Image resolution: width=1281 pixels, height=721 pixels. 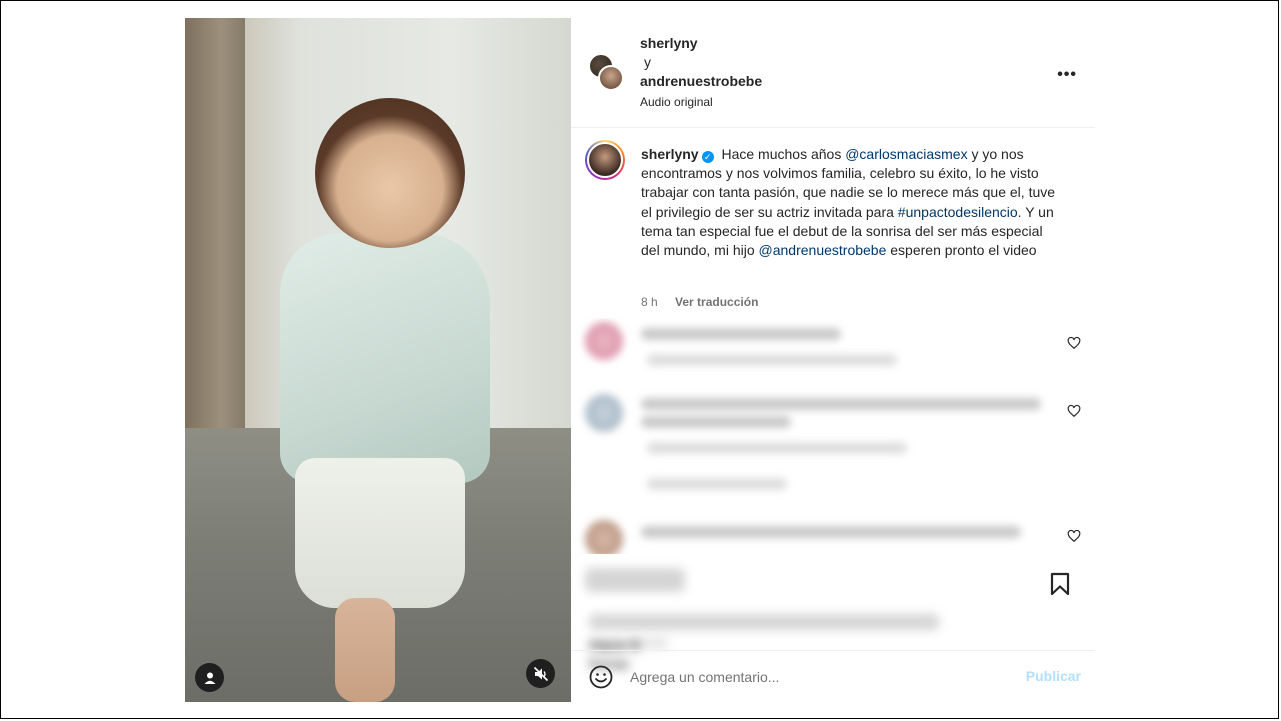 What do you see at coordinates (707, 157) in the screenshot?
I see `verified-icon: ✓` at bounding box center [707, 157].